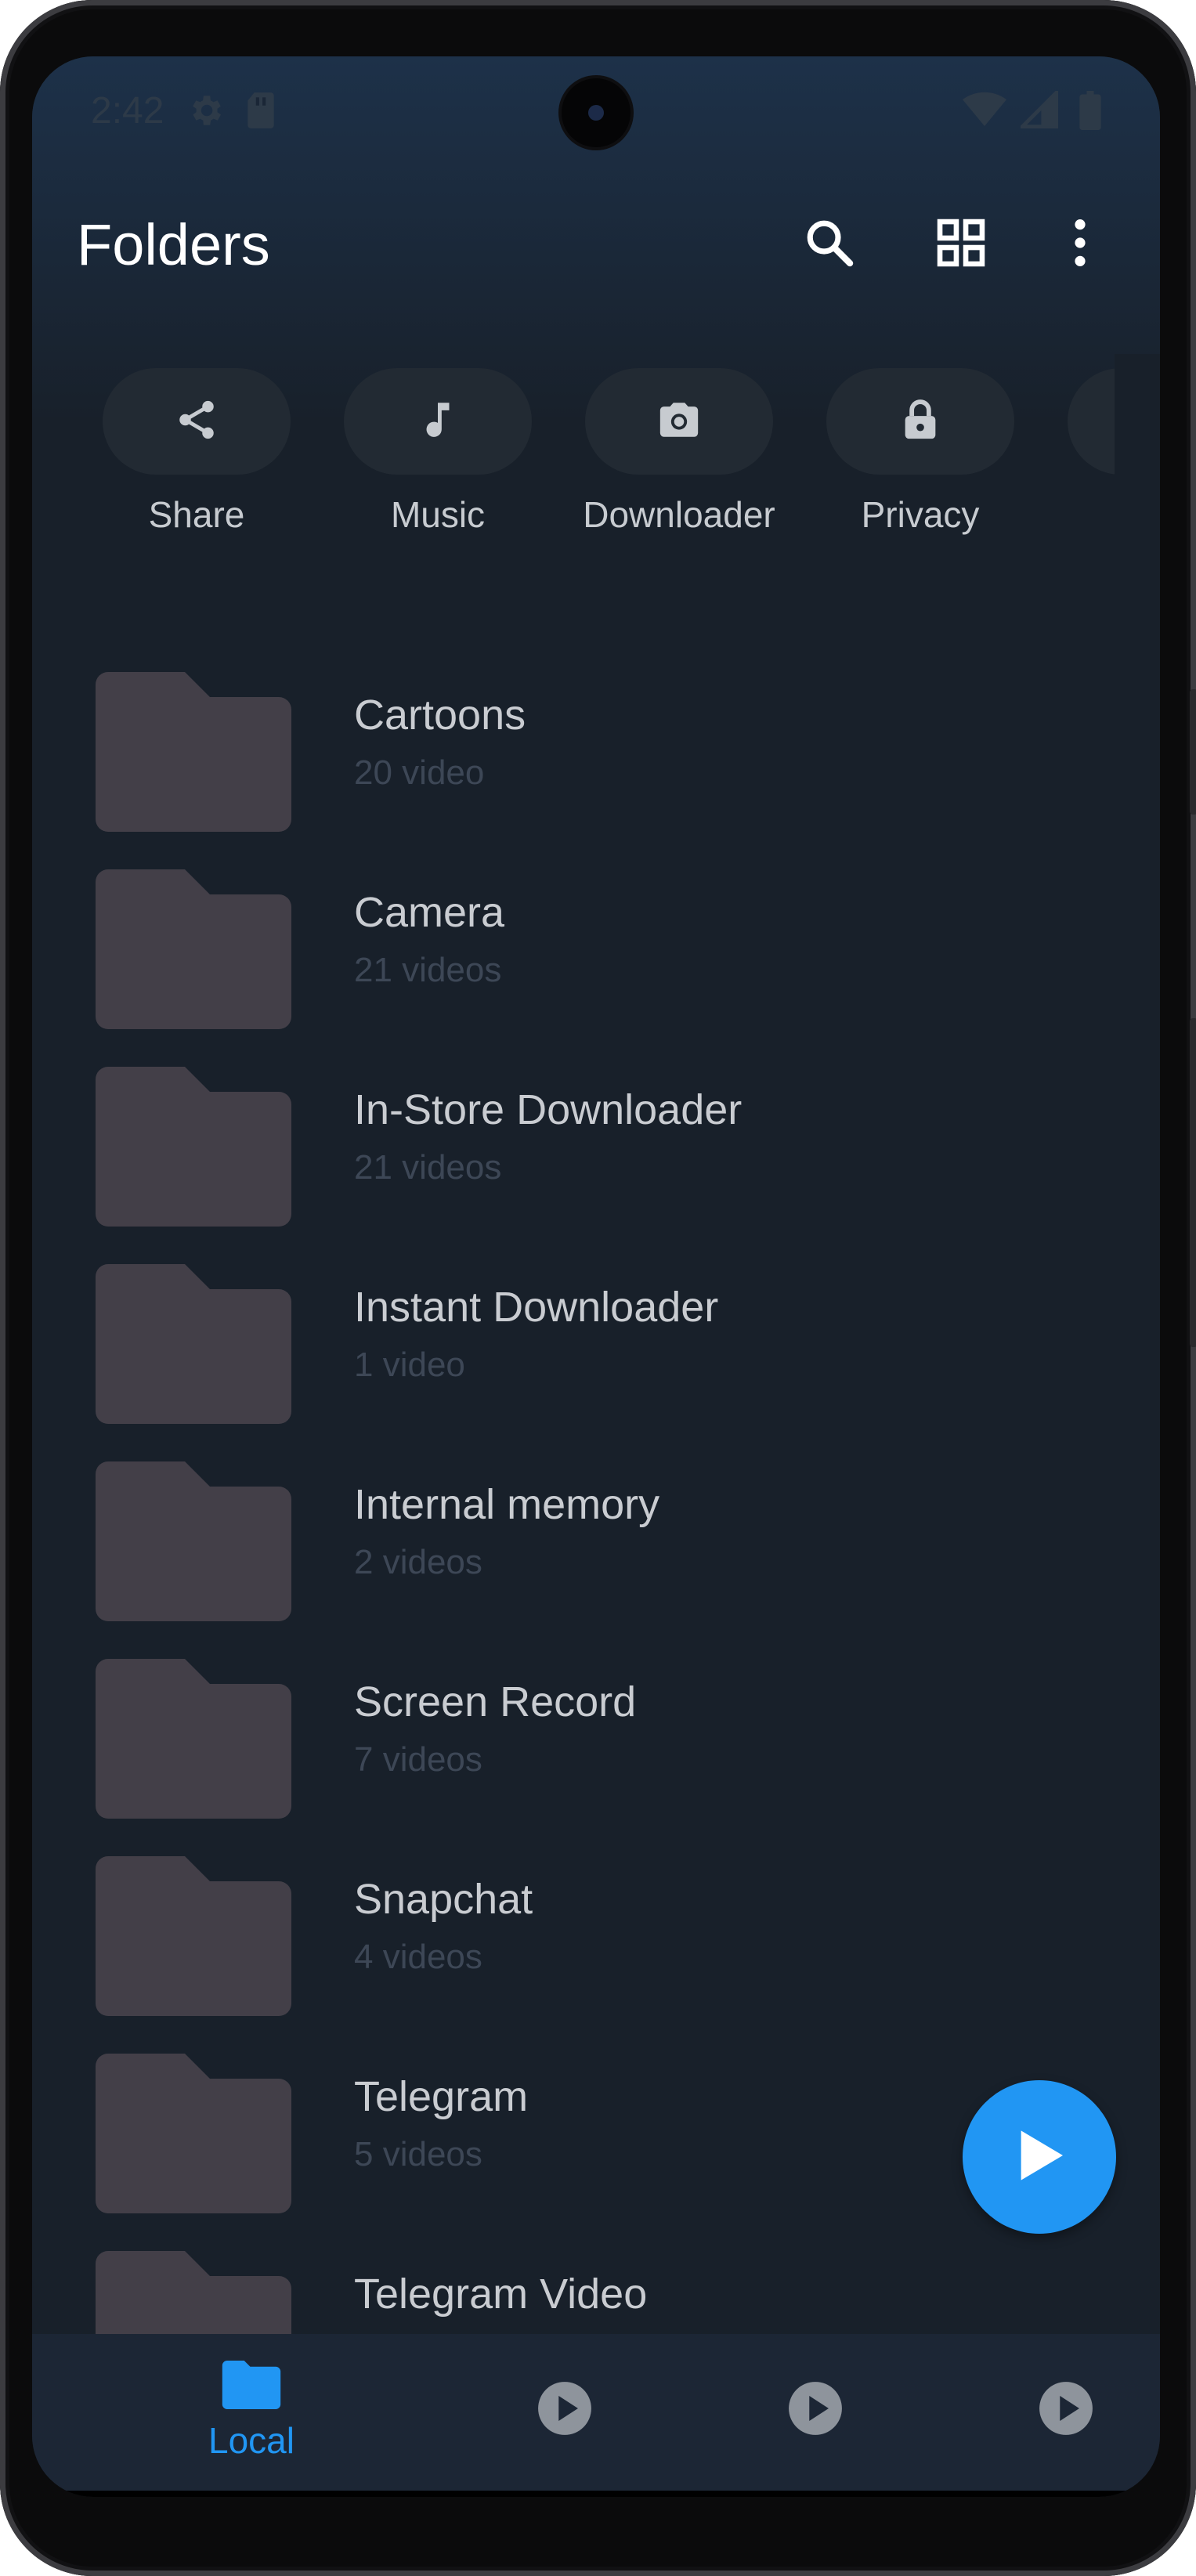 Image resolution: width=1196 pixels, height=2576 pixels. I want to click on privacy-chip, so click(920, 421).